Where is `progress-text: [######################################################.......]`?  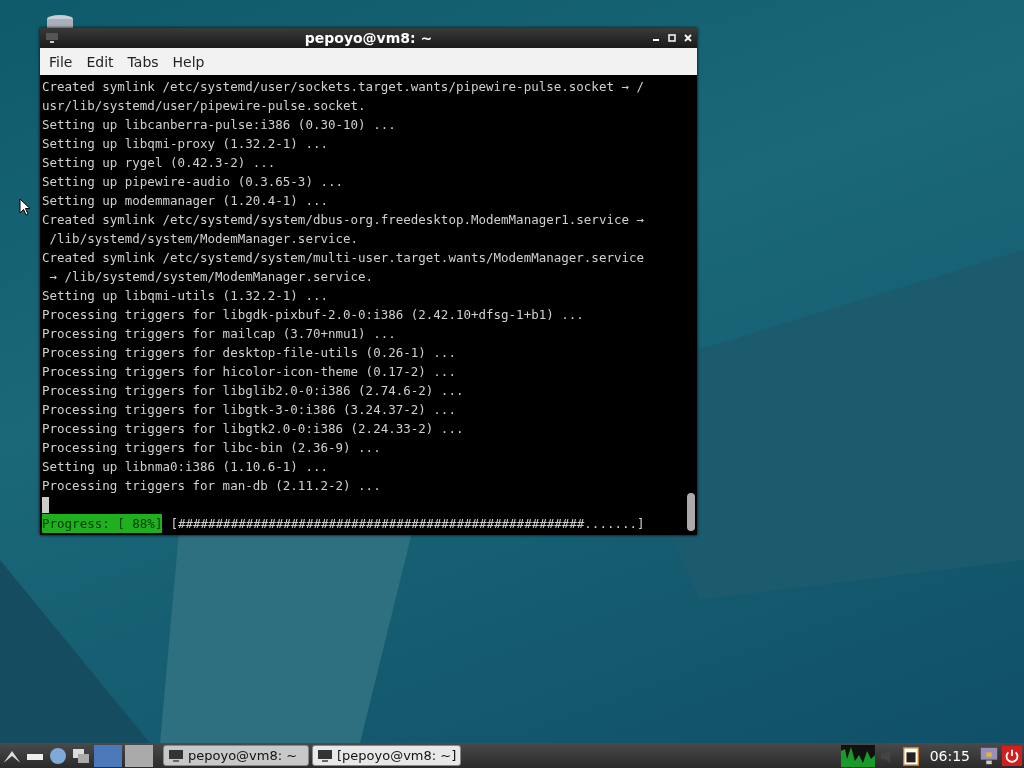
progress-text: [######################################################.......] is located at coordinates (407, 524).